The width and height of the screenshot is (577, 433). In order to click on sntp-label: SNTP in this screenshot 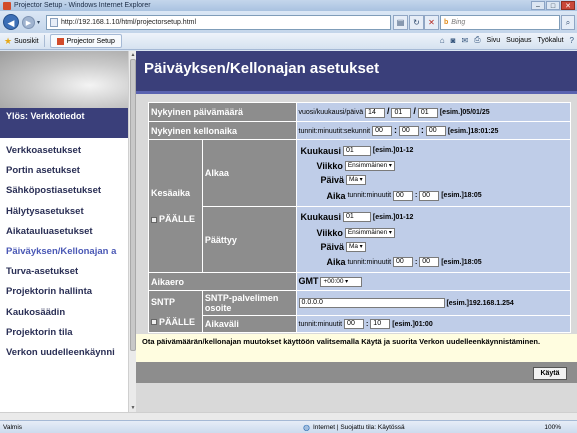, I will do `click(163, 301)`.